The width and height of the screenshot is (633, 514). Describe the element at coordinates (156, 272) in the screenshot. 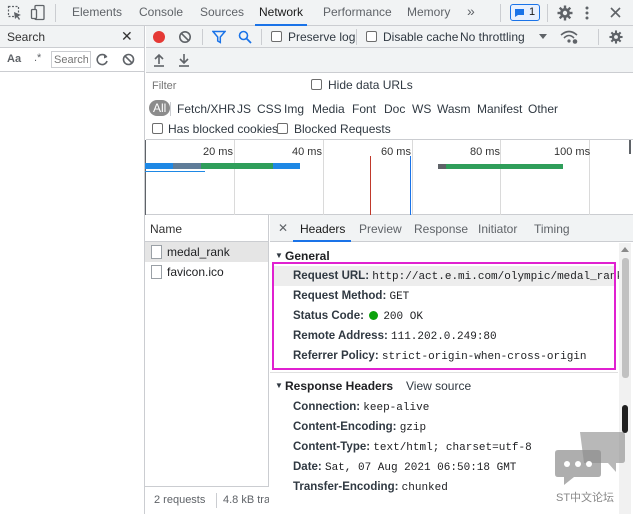

I see `document-icon` at that location.